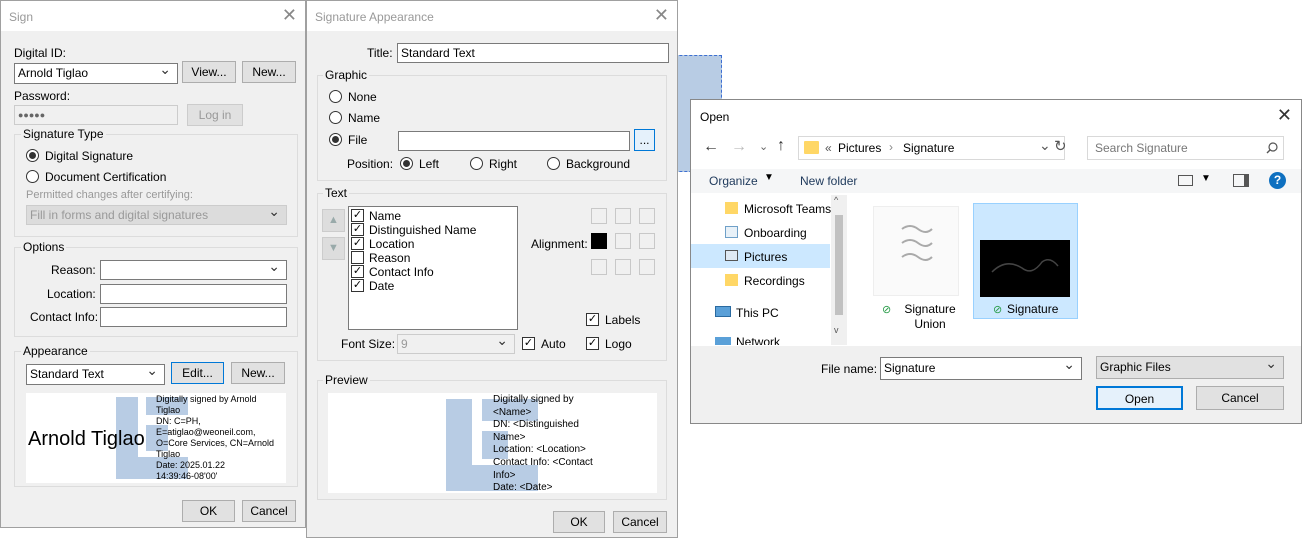 Image resolution: width=1304 pixels, height=540 pixels. I want to click on sig-line: Tiglao, so click(168, 410).